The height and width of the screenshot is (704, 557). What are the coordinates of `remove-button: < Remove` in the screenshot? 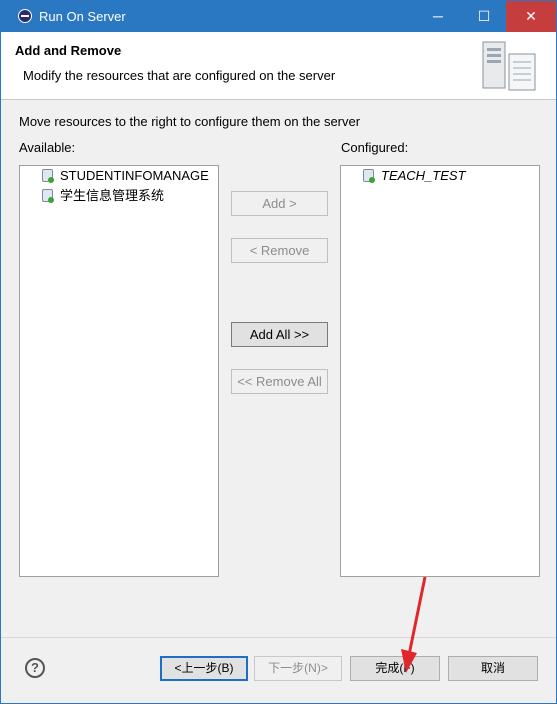 It's located at (279, 250).